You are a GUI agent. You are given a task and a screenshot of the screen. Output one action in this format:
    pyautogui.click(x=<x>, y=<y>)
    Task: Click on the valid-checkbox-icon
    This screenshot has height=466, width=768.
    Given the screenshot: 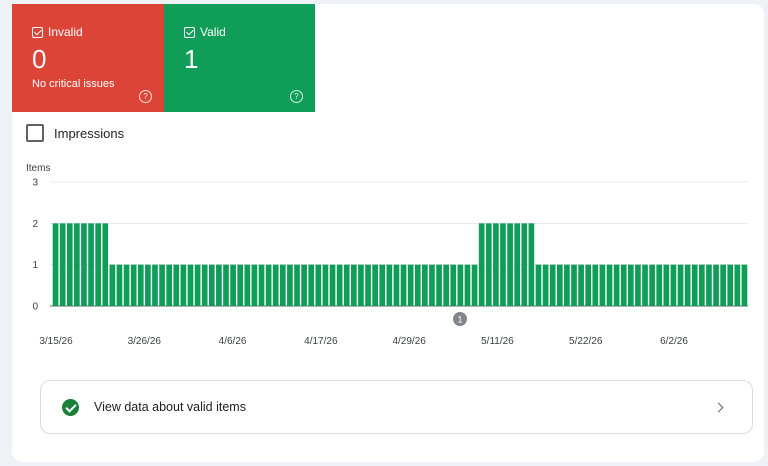 What is the action you would take?
    pyautogui.click(x=189, y=32)
    